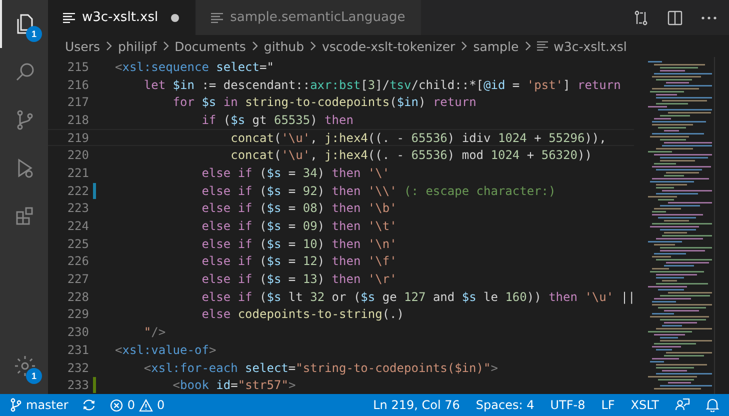  Describe the element at coordinates (77, 155) in the screenshot. I see `line-number: 220` at that location.